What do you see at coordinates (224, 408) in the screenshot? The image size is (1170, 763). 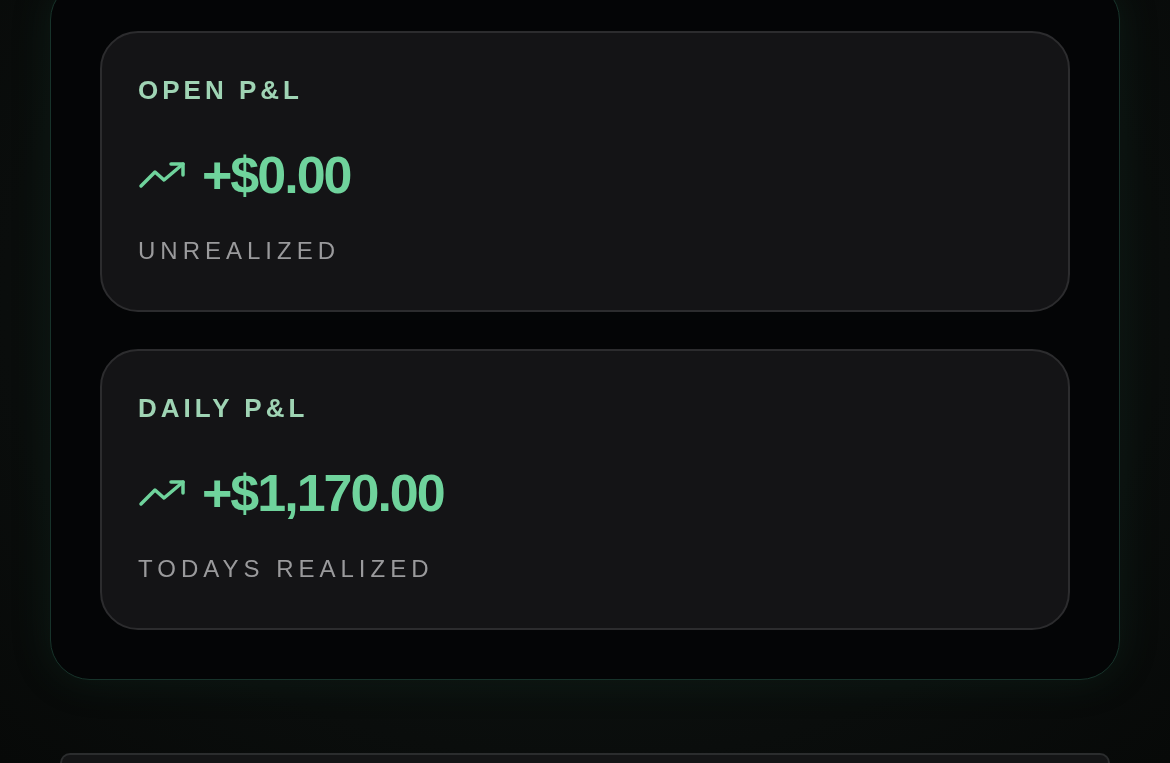 I see `card-title: DAILY P&L` at bounding box center [224, 408].